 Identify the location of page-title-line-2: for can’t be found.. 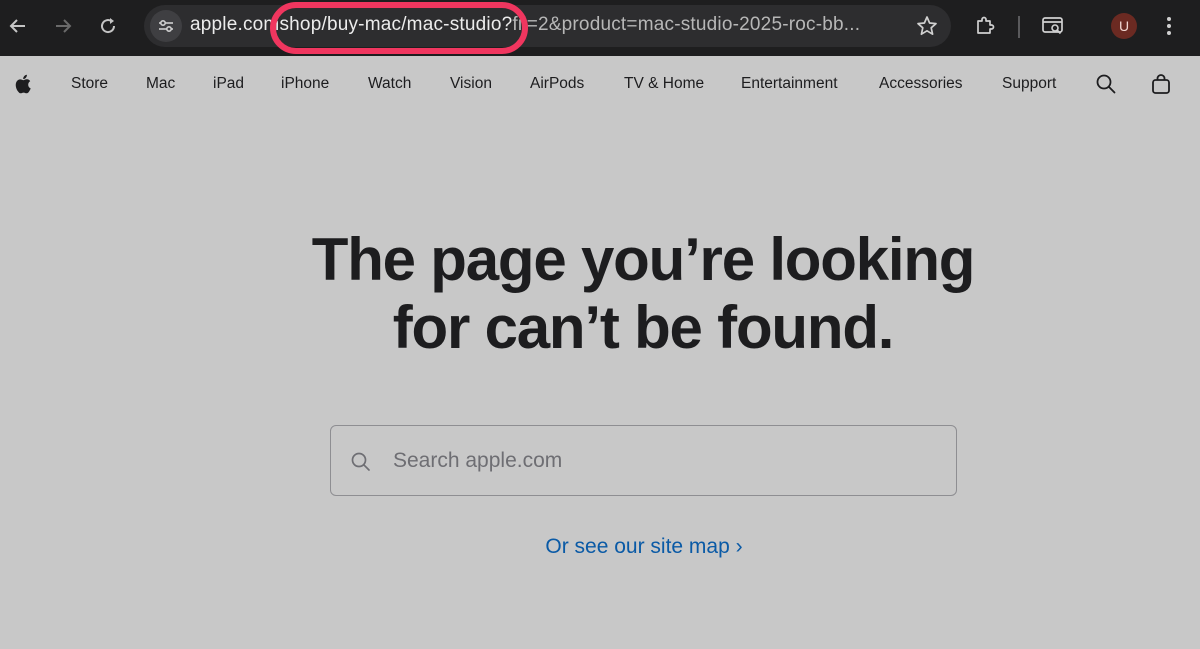
(643, 327).